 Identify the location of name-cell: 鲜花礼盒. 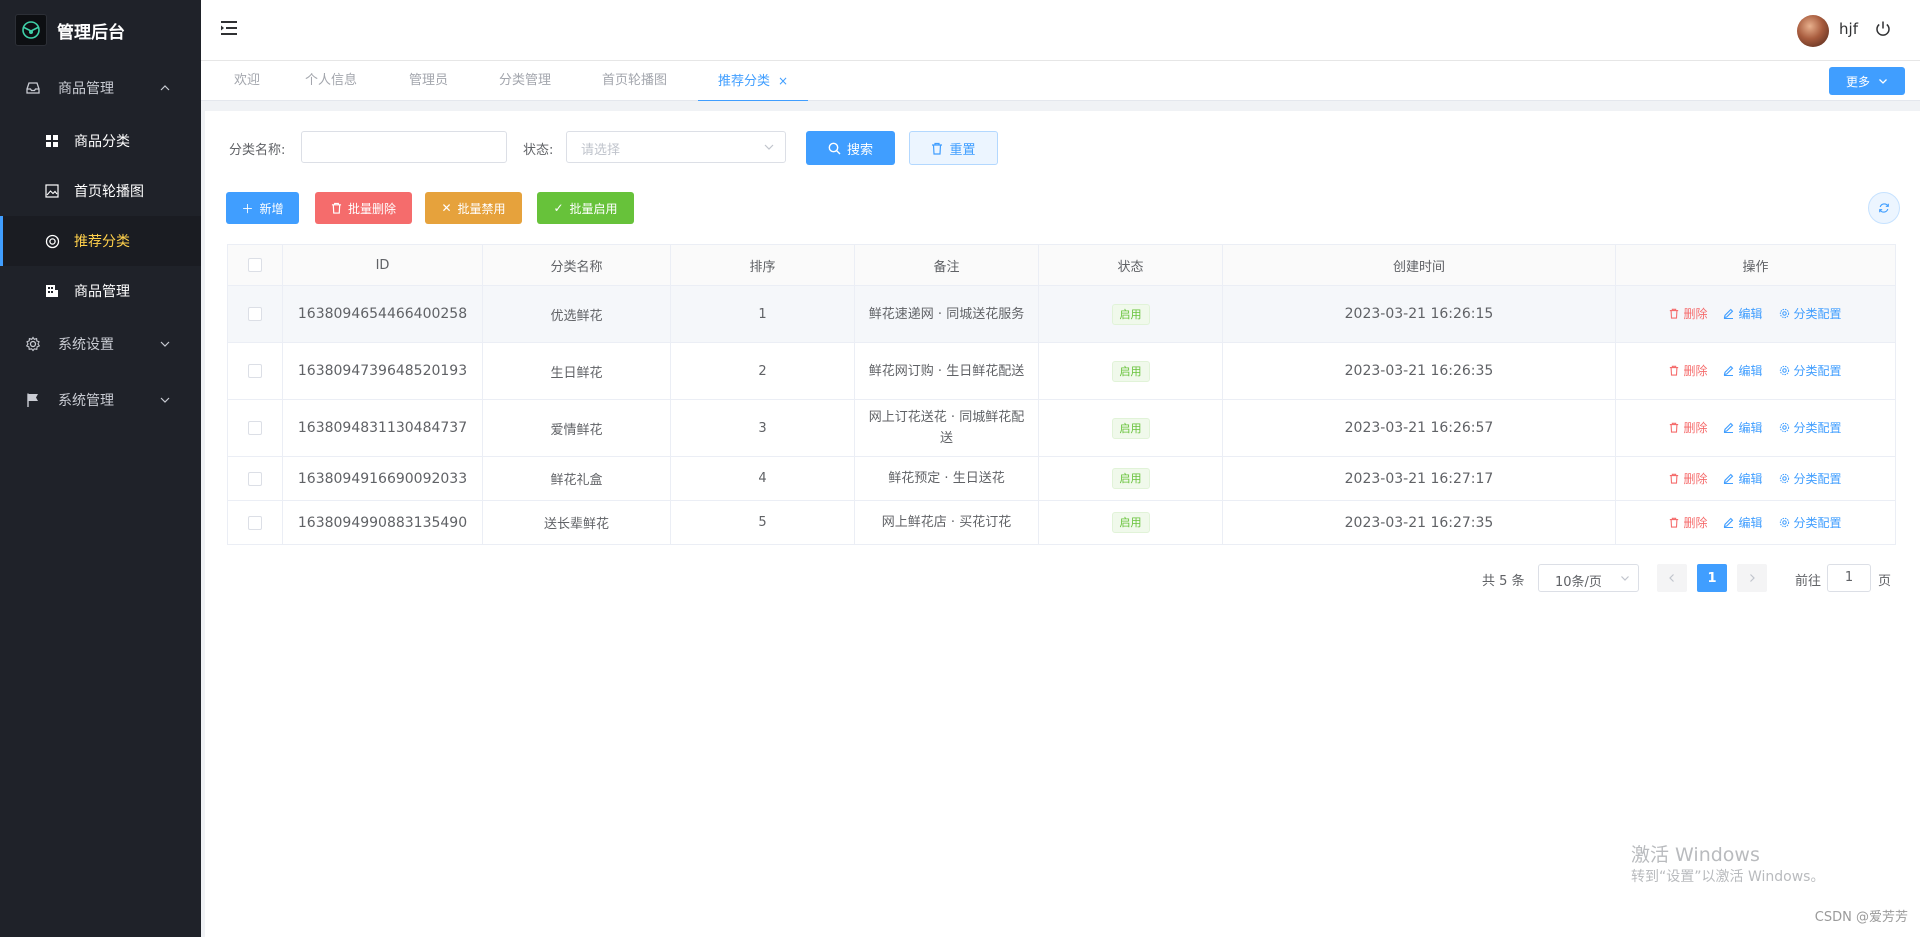
(576, 478).